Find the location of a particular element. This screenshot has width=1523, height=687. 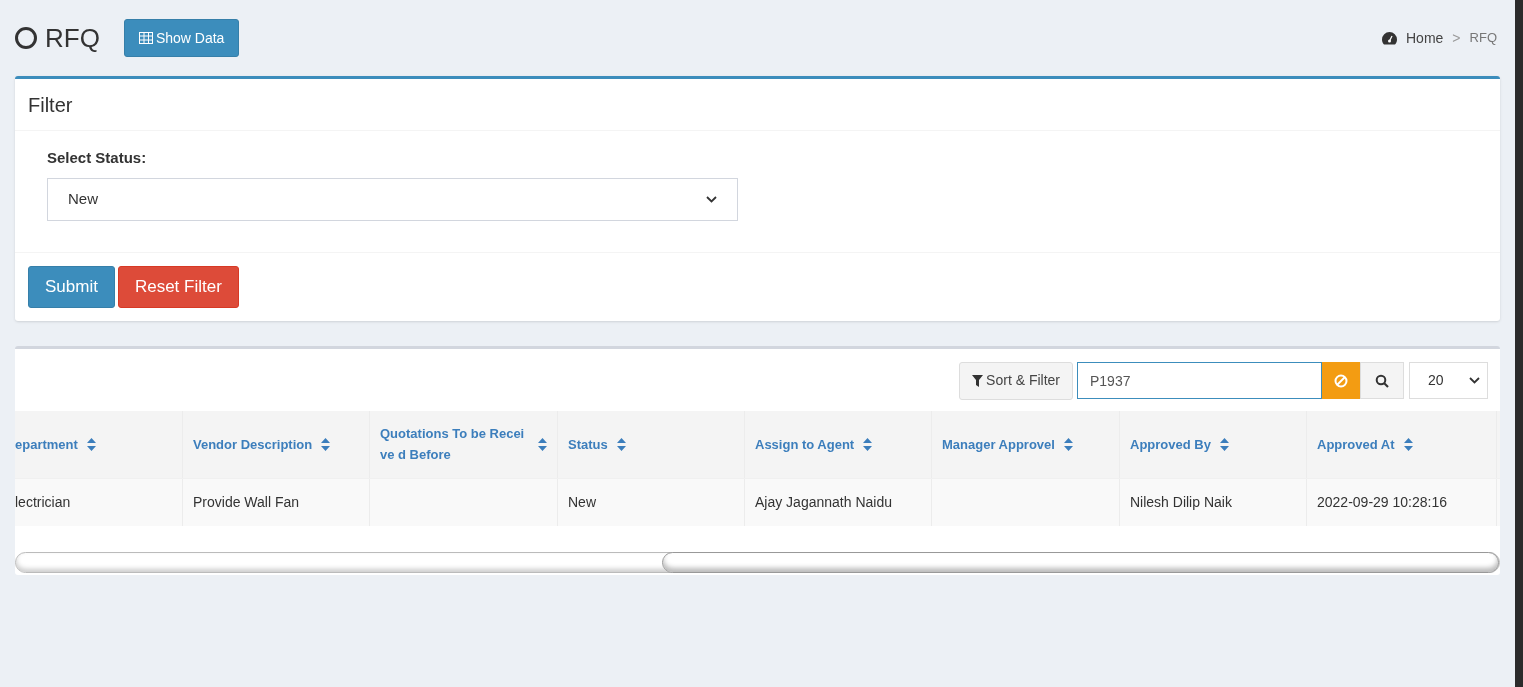

column-header: Approved By is located at coordinates (1170, 444).